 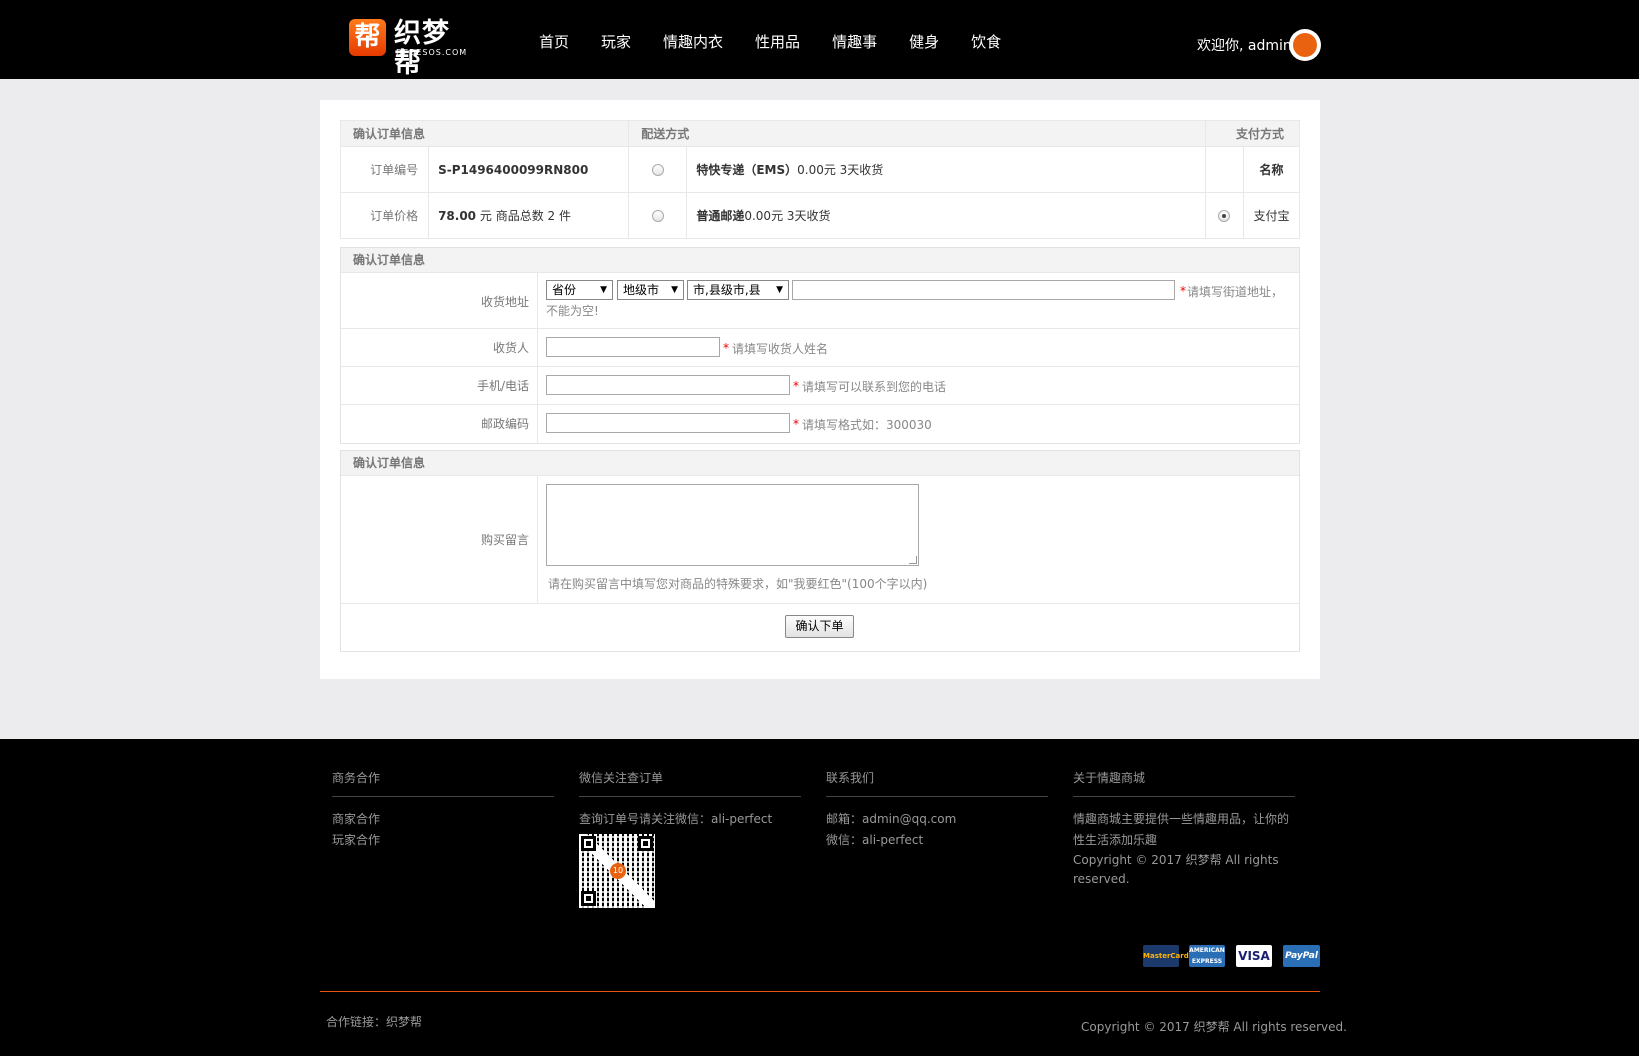 I want to click on province-select: 省份, so click(x=579, y=290).